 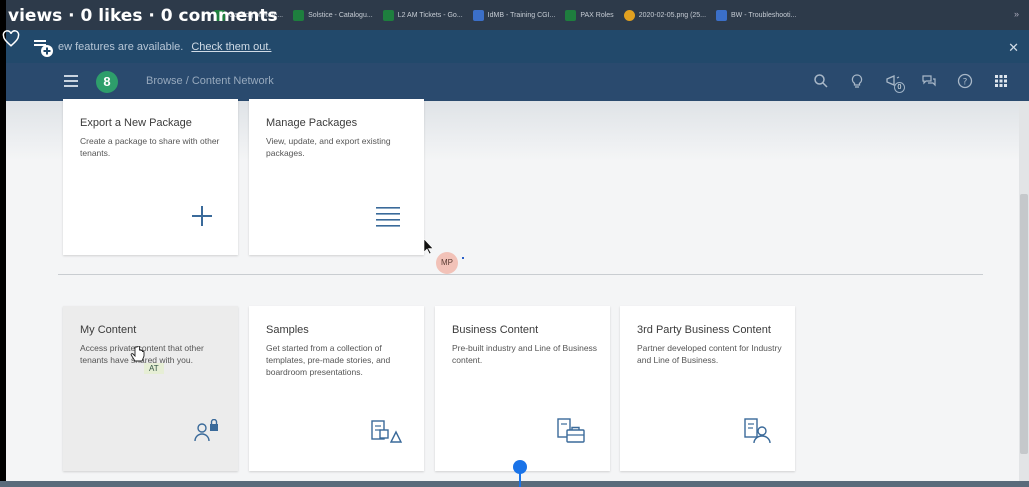 What do you see at coordinates (210, 81) in the screenshot?
I see `breadcrumb: Browse / Content Network` at bounding box center [210, 81].